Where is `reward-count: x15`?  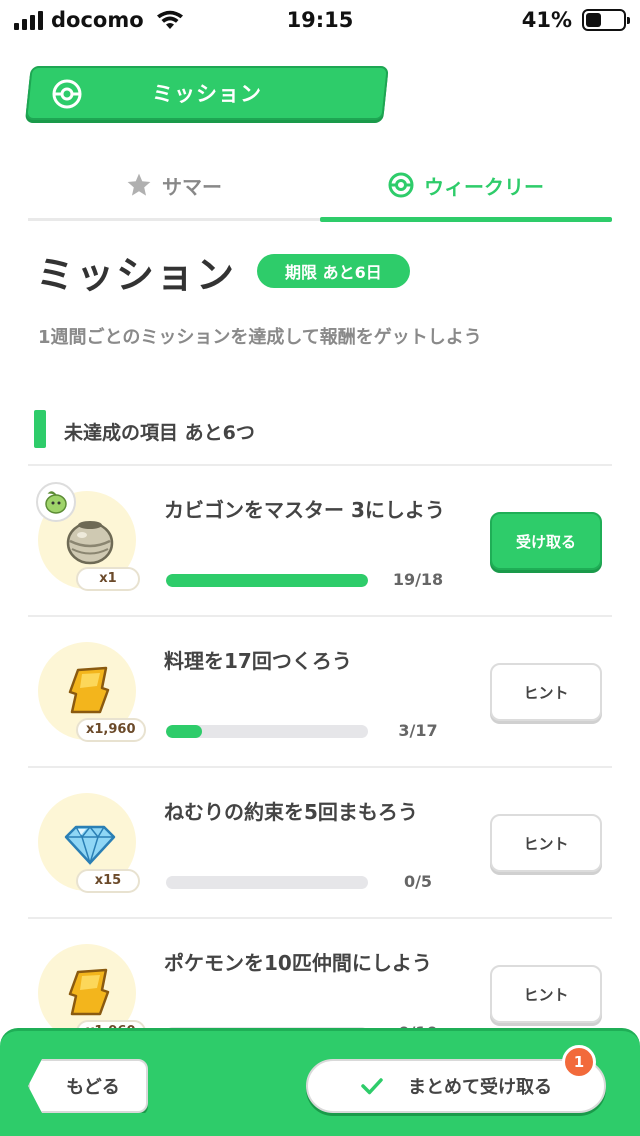 reward-count: x15 is located at coordinates (108, 881).